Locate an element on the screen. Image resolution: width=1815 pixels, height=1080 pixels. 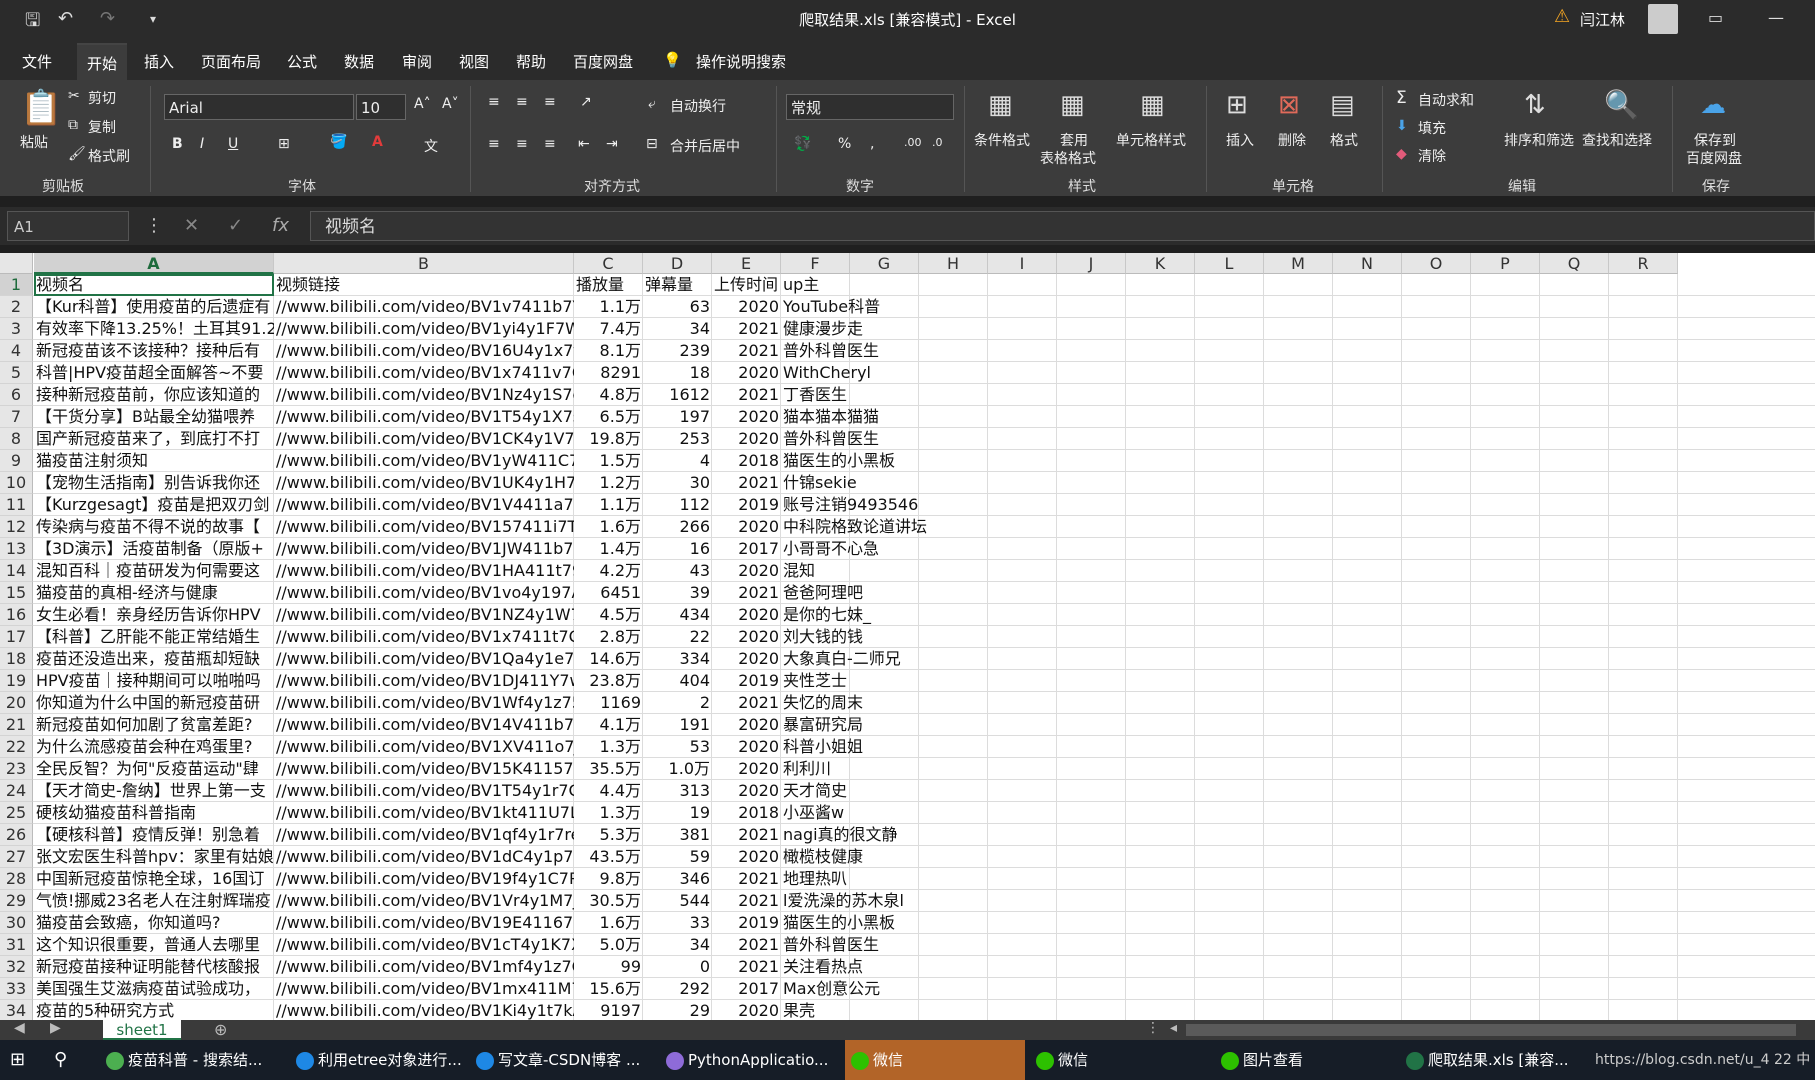
table-cell: //www.bilibili.com/video/BV19E41167FA? is located at coordinates (424, 923).